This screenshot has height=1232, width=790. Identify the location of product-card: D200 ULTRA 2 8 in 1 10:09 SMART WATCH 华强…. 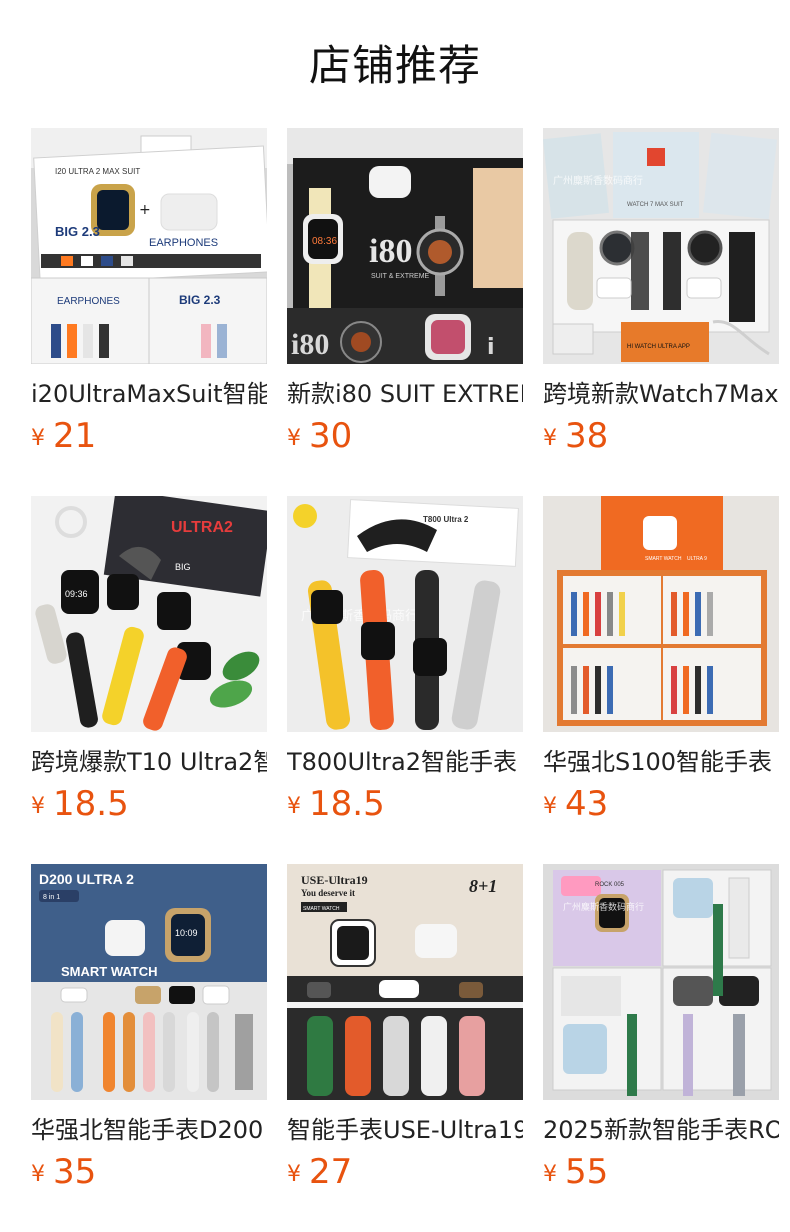
(149, 1048).